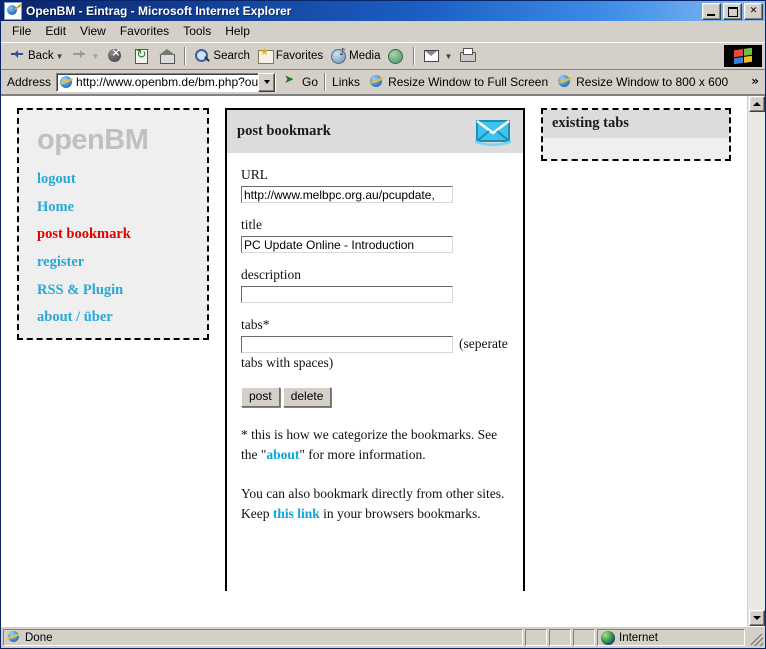  Describe the element at coordinates (755, 81) in the screenshot. I see `toolbar-overflow-icon: »` at that location.